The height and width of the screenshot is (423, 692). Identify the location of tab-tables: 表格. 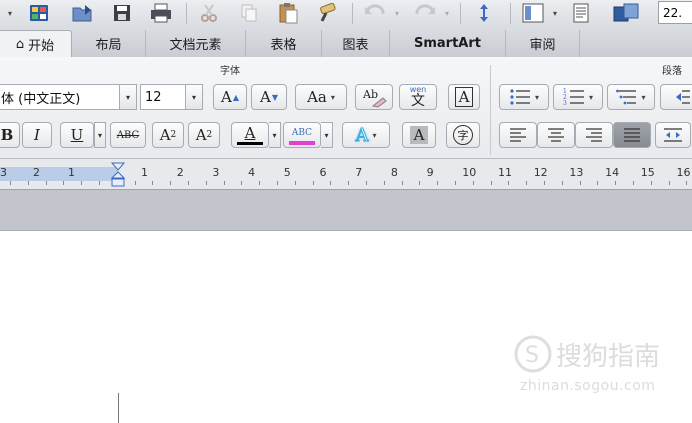
(284, 43).